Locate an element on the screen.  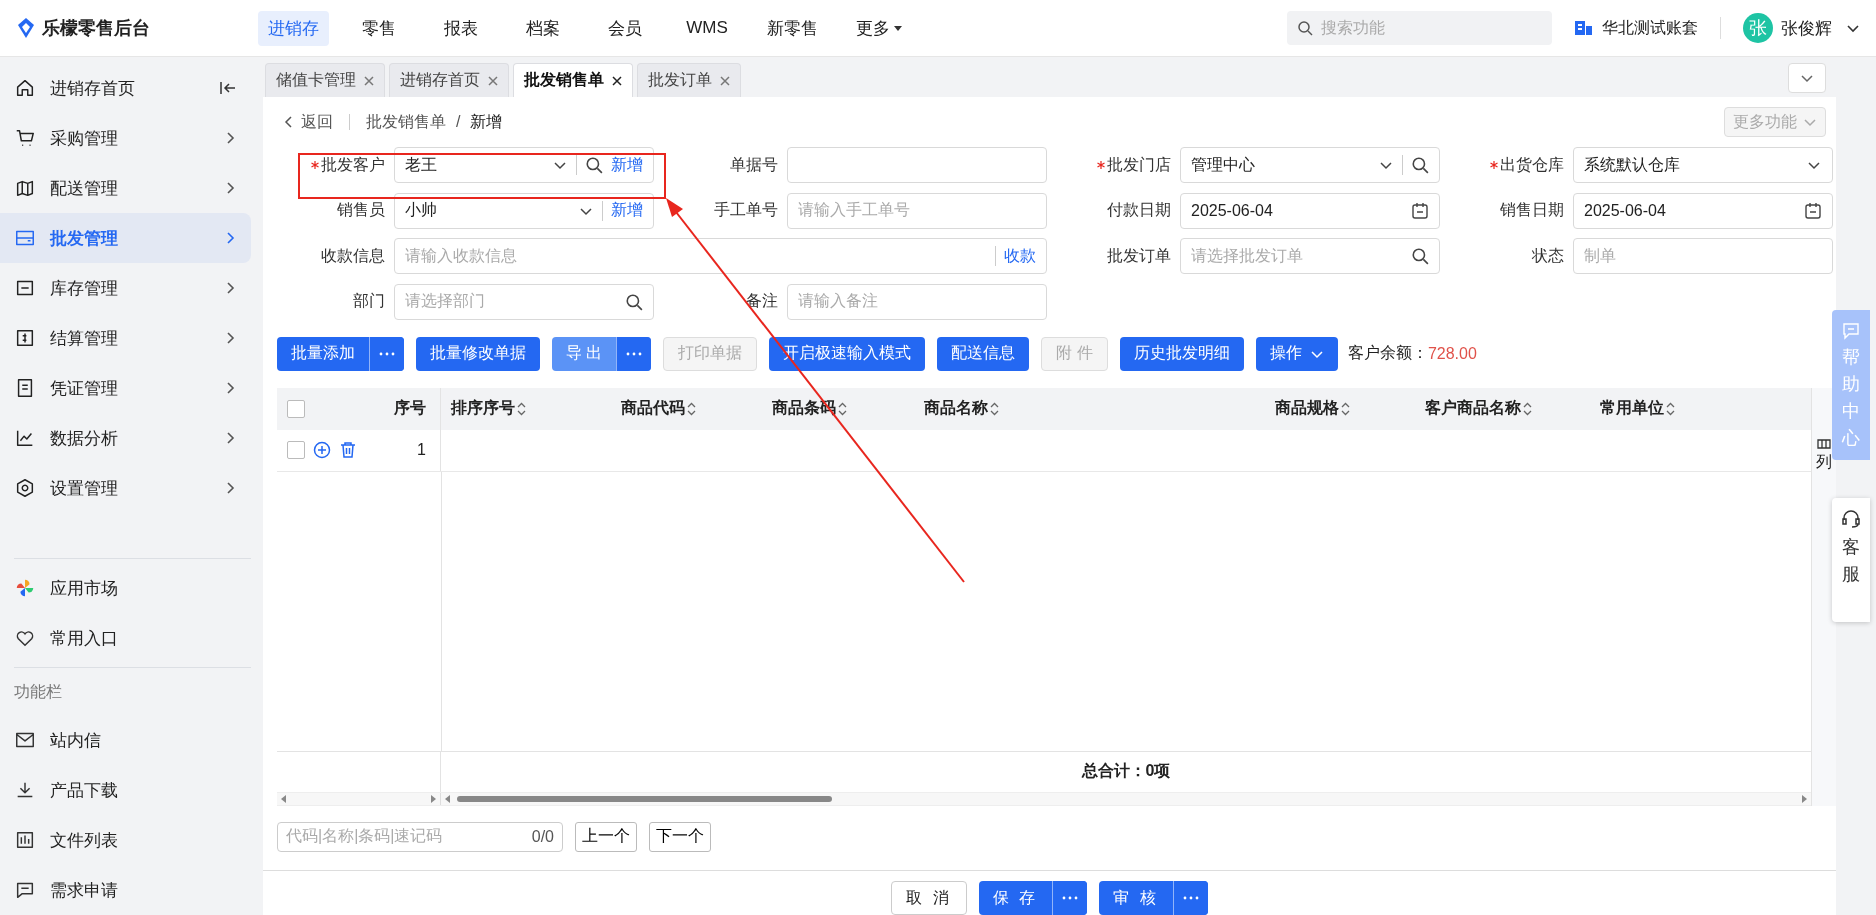
balance-value: 728.00 is located at coordinates (1452, 353).